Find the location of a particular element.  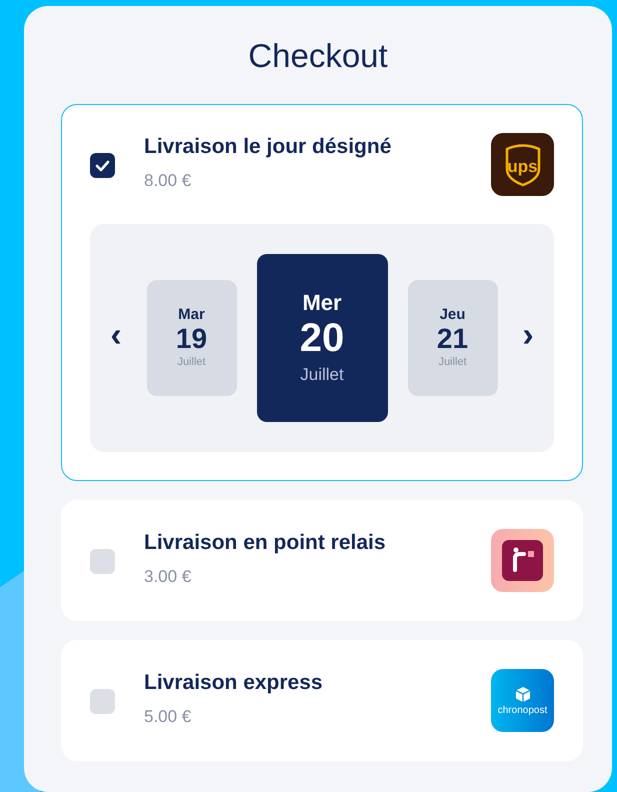

option-title: Livraison express is located at coordinates (234, 683).